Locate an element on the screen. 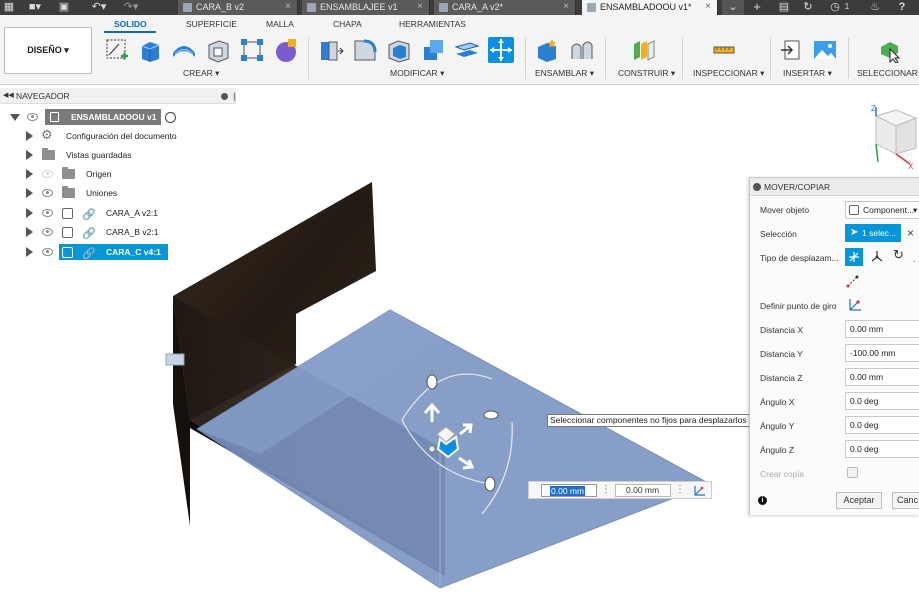  distance-z-input: 0.00 mm is located at coordinates (882, 377).